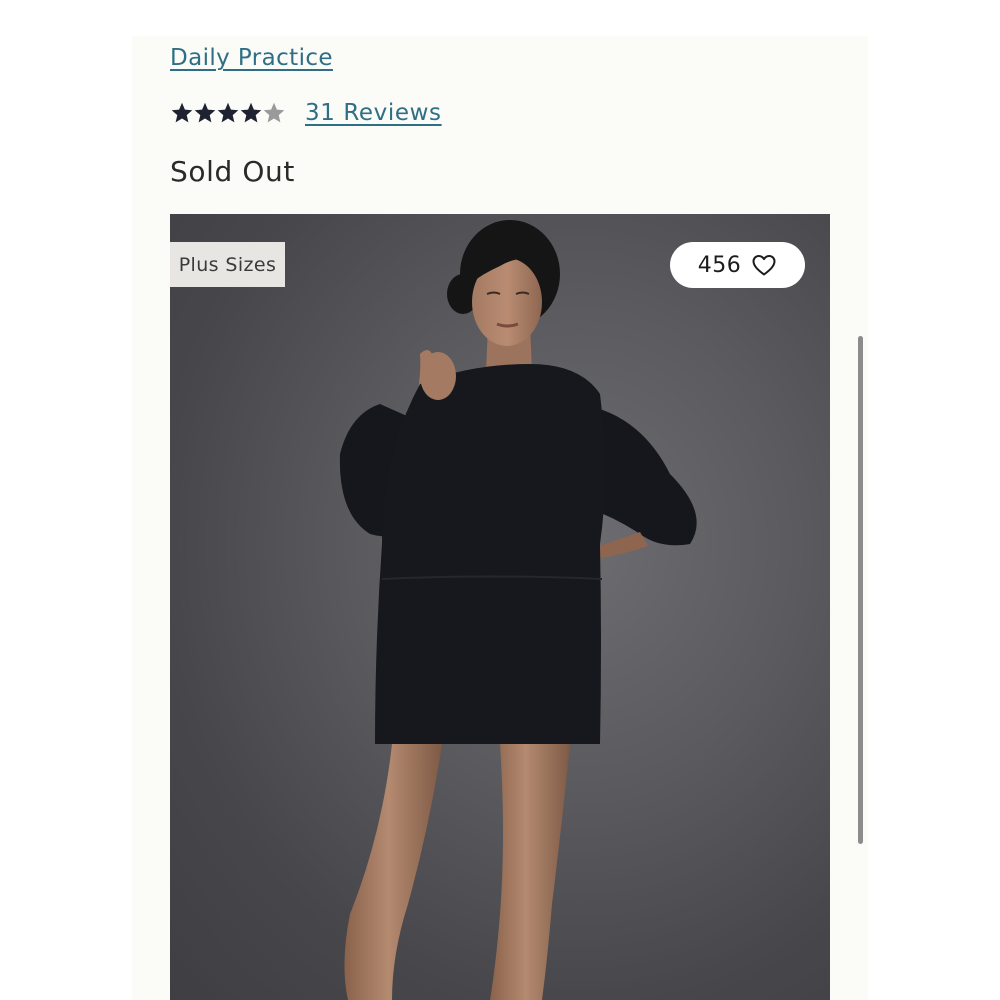  Describe the element at coordinates (373, 113) in the screenshot. I see `reviews-link: 31 Reviews` at that location.